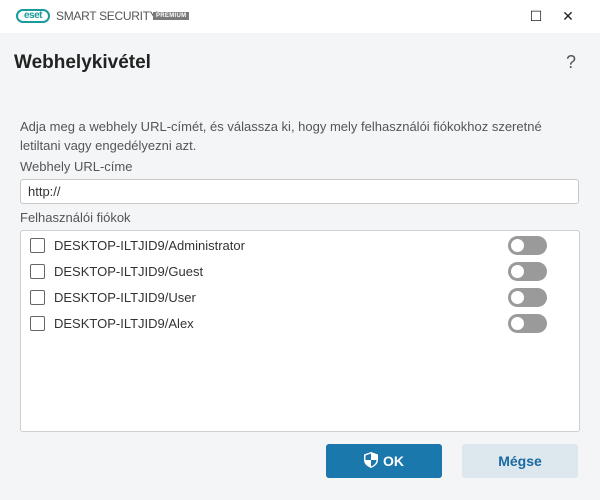 The width and height of the screenshot is (600, 500). I want to click on account-name: DESKTOP-ILTJID9/Guest, so click(129, 271).